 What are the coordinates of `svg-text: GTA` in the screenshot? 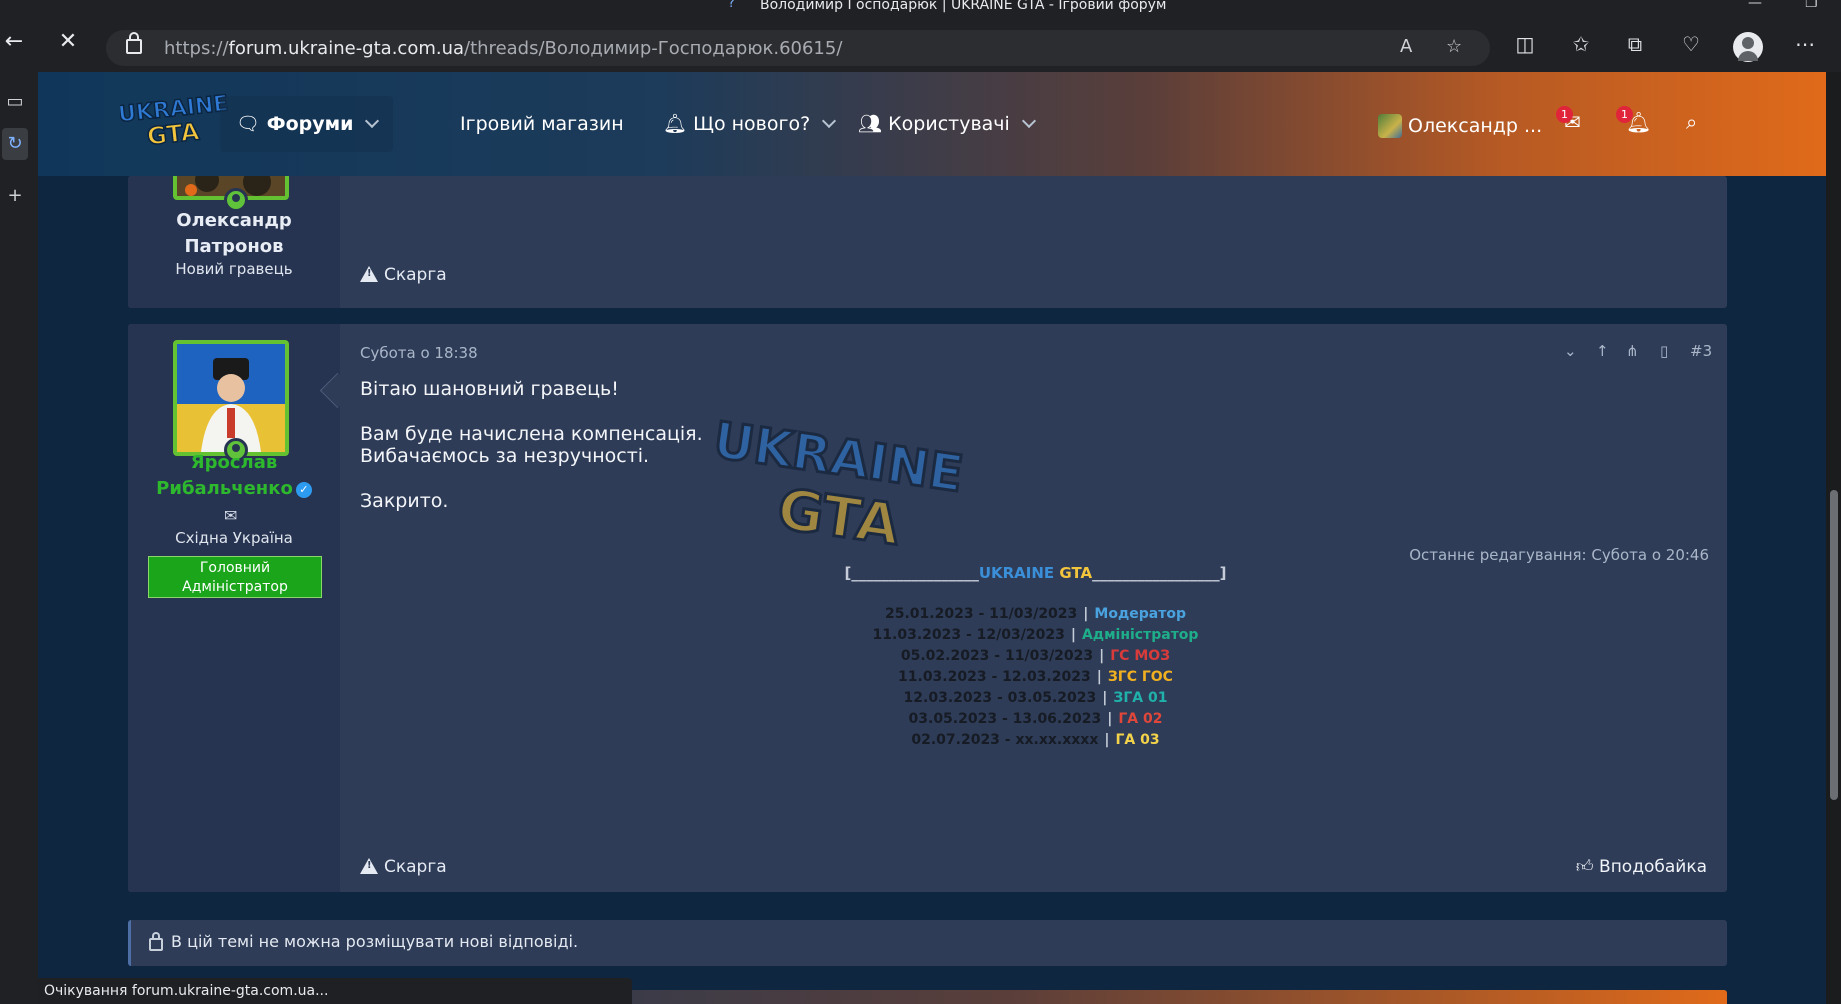 It's located at (173, 132).